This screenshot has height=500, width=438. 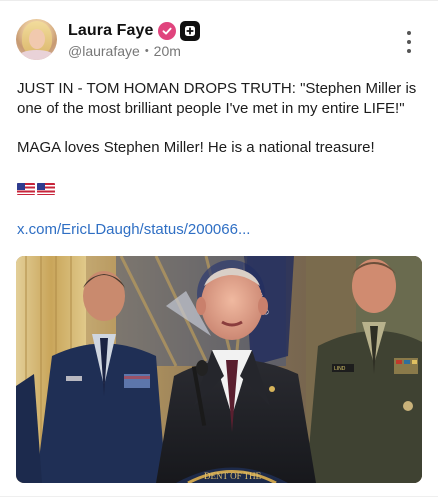 What do you see at coordinates (219, 496) in the screenshot?
I see `bottom-divider` at bounding box center [219, 496].